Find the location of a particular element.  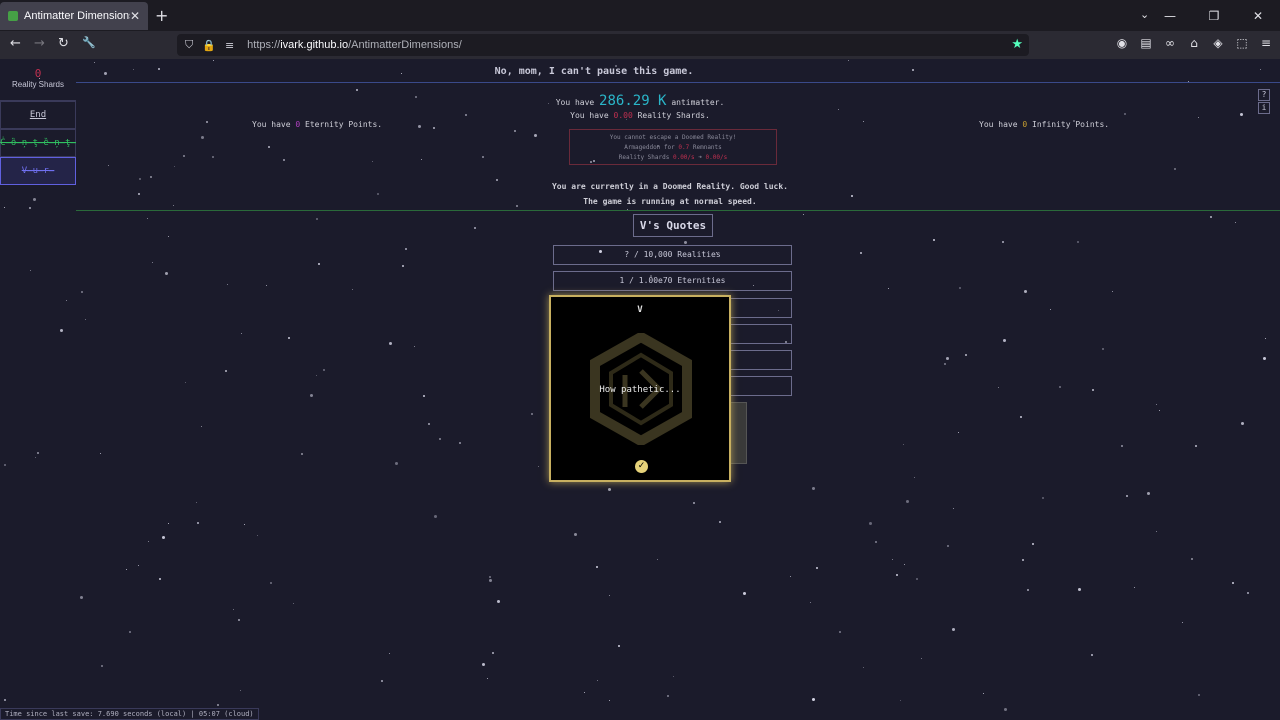

forward-icon: → is located at coordinates (39, 43).